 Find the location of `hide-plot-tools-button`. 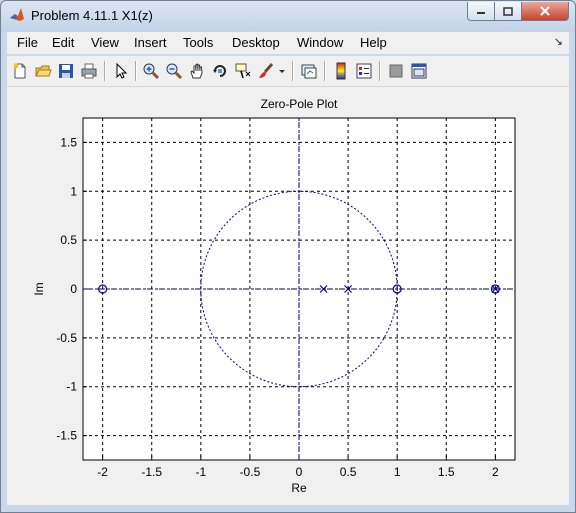

hide-plot-tools-button is located at coordinates (396, 71).